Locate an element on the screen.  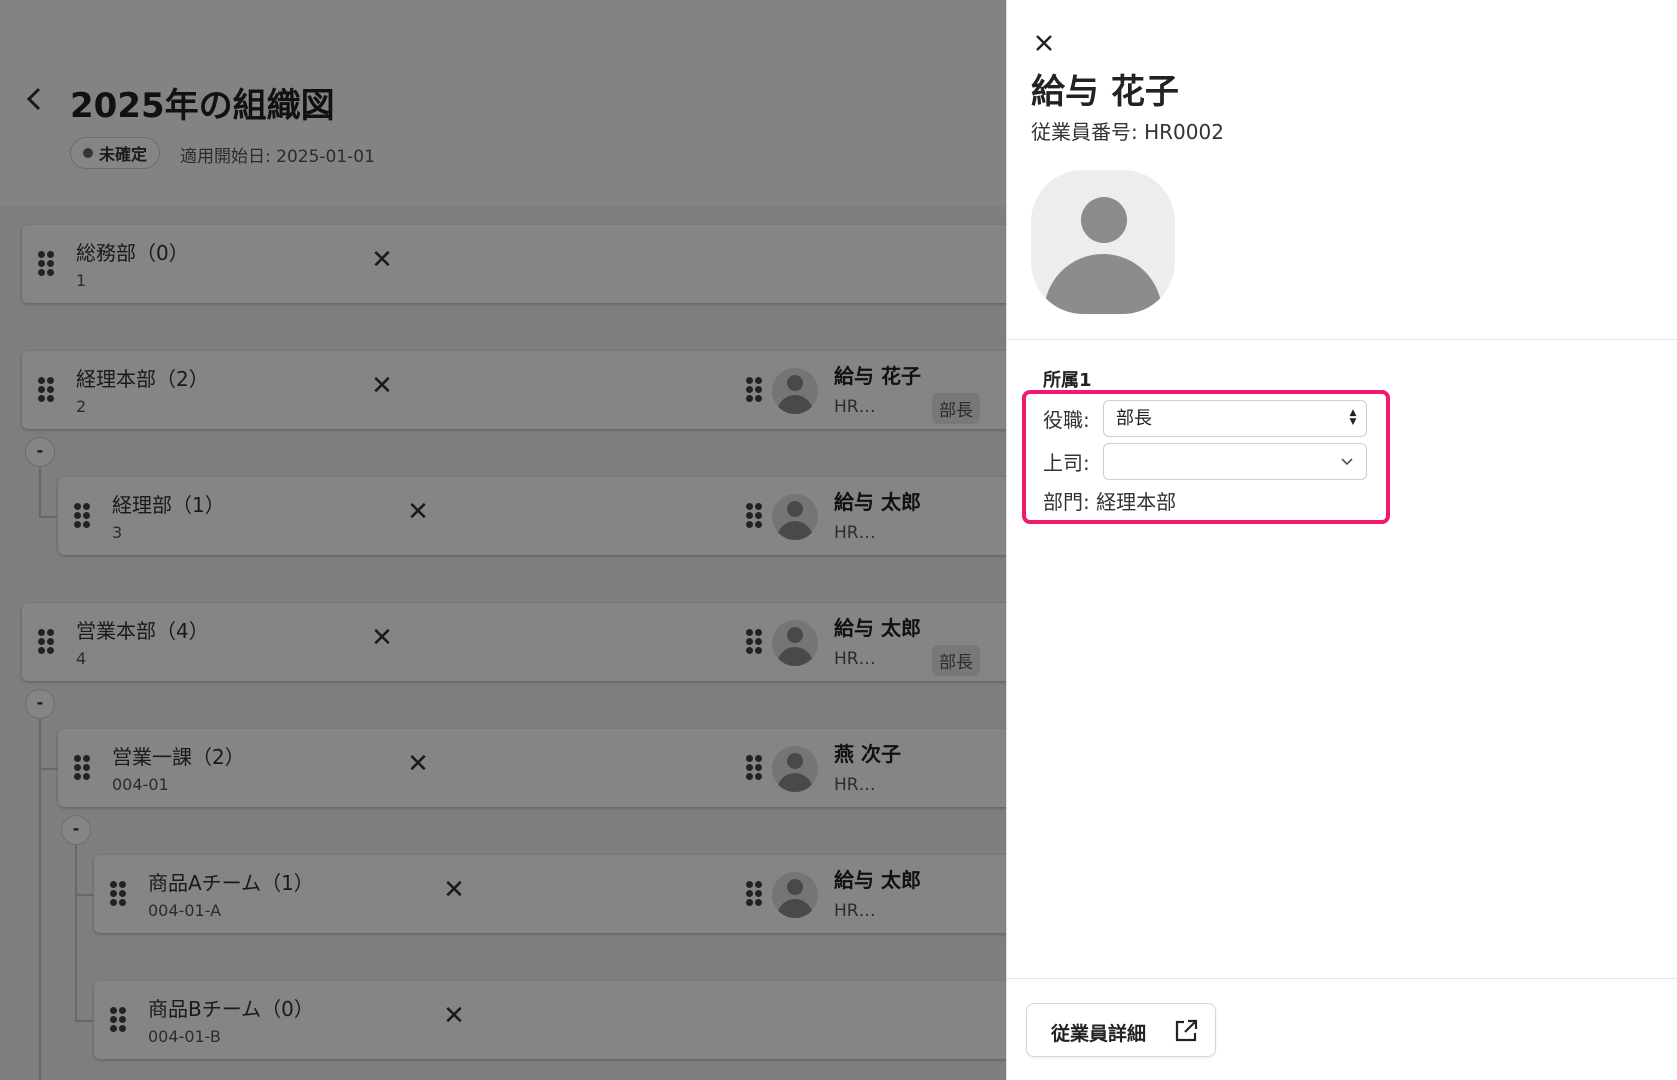
employee-name: 給与 花子 is located at coordinates (1105, 92).